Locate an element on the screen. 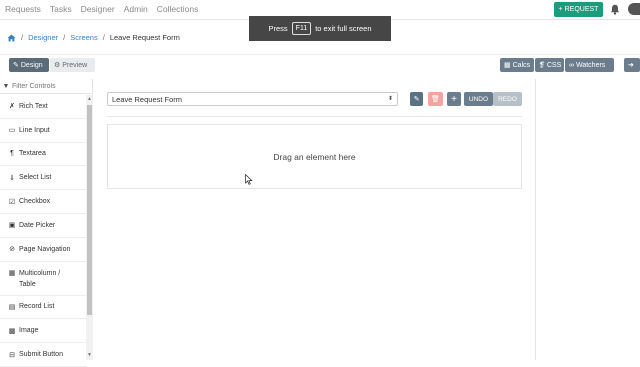 The height and width of the screenshot is (367, 640). control-label: Multicolumn / Table is located at coordinates (40, 278).